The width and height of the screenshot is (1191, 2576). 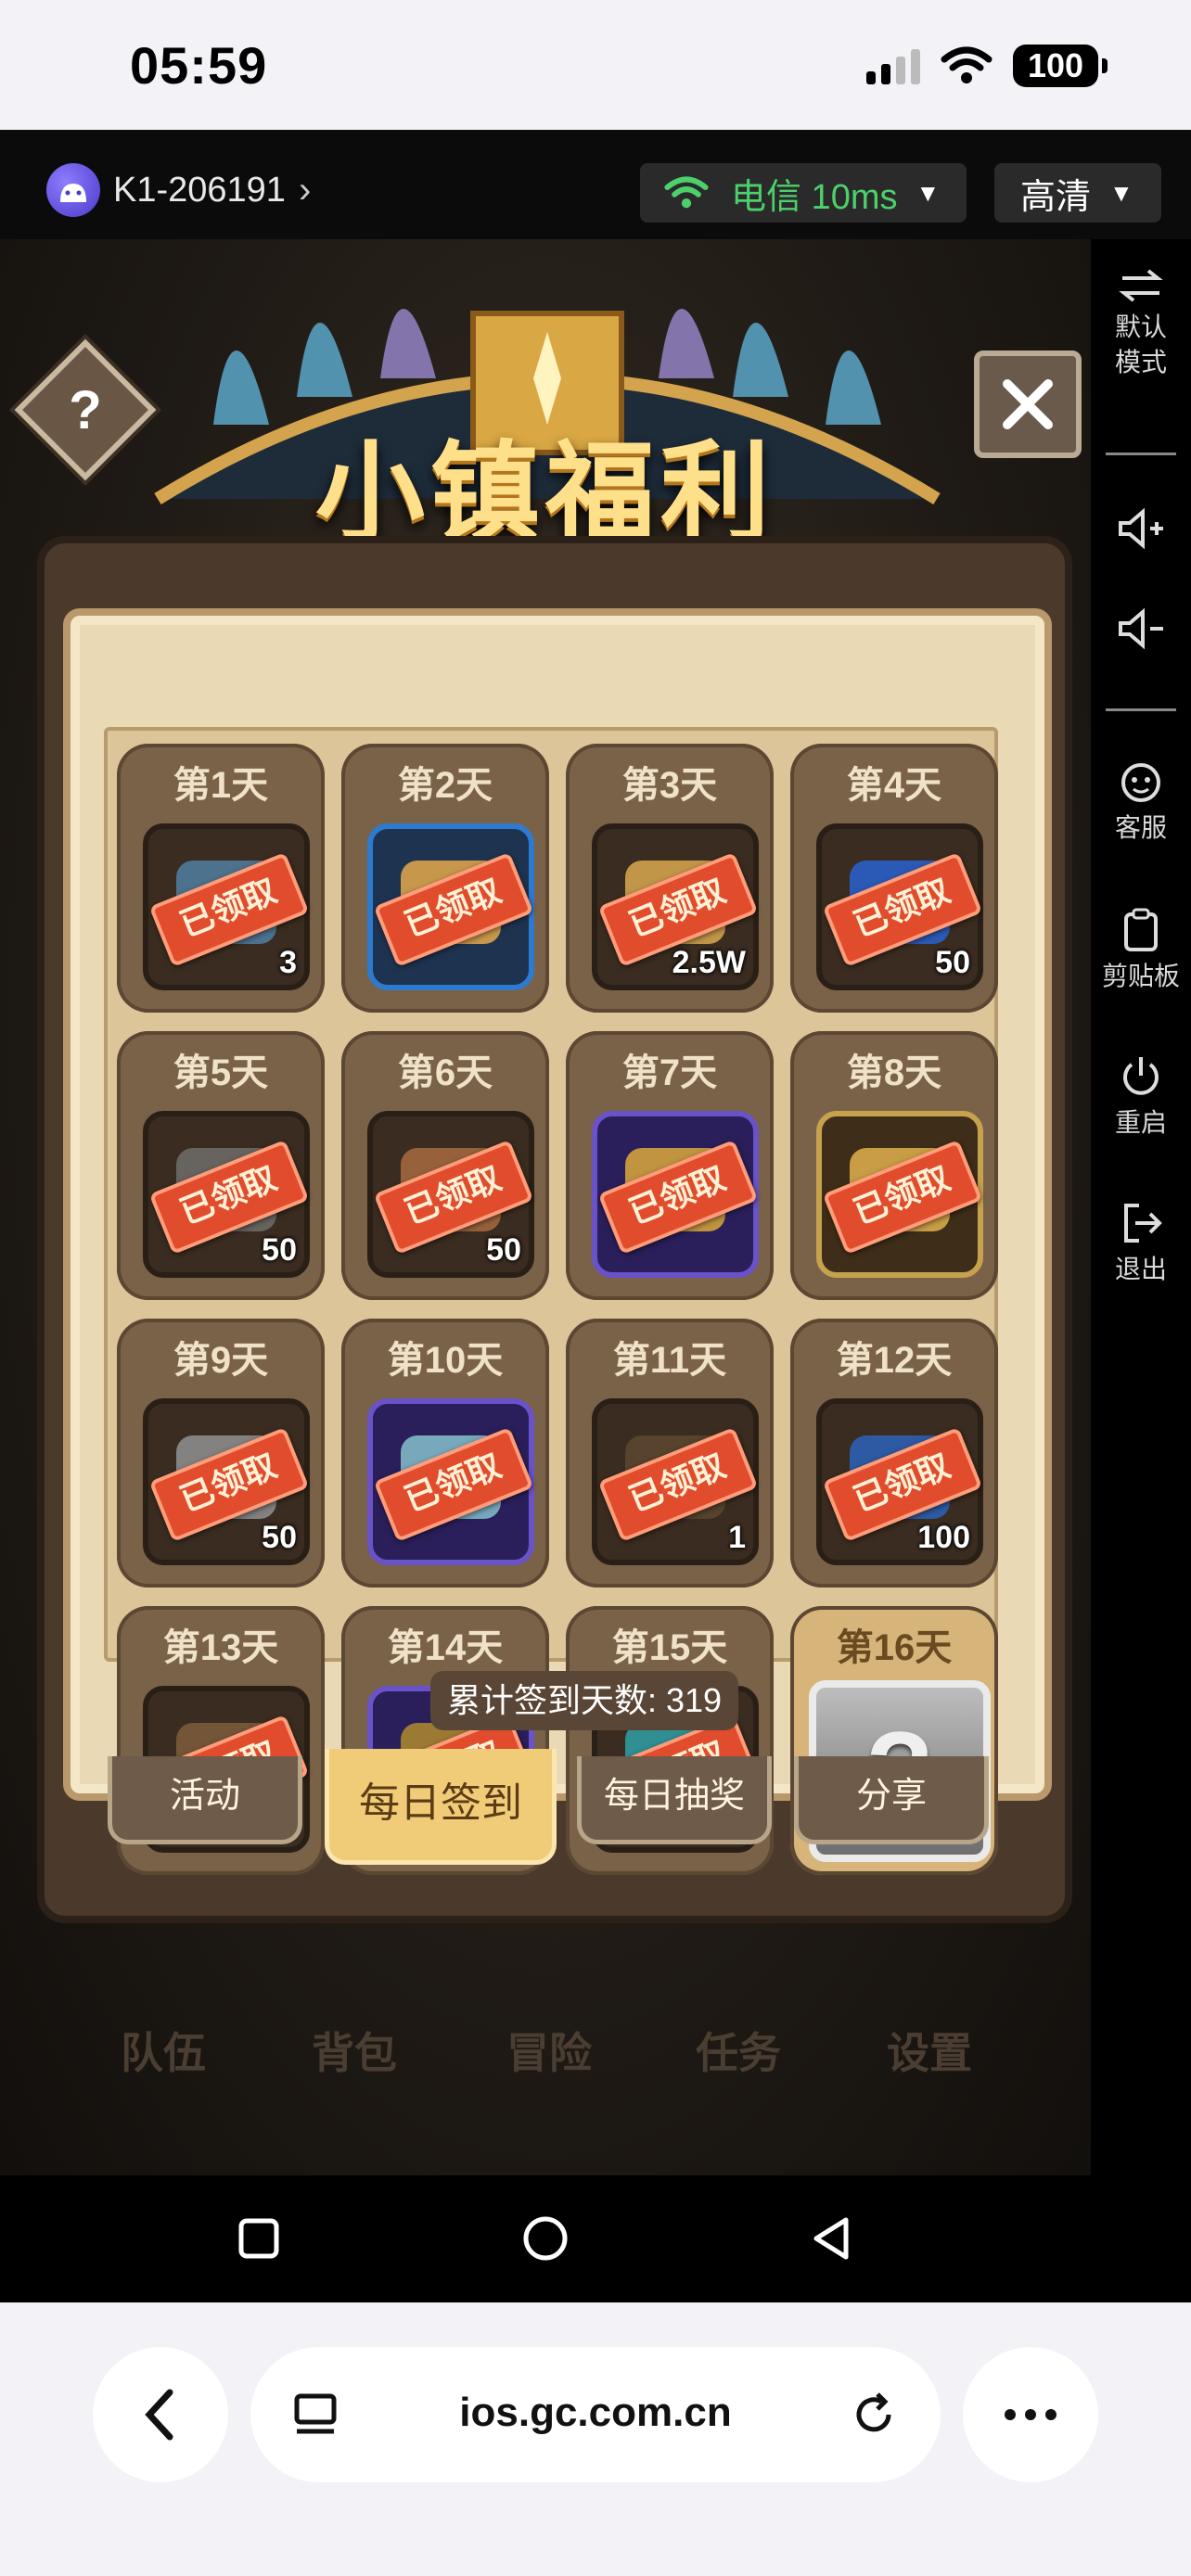 I want to click on recent-apps-icon, so click(x=258, y=2238).